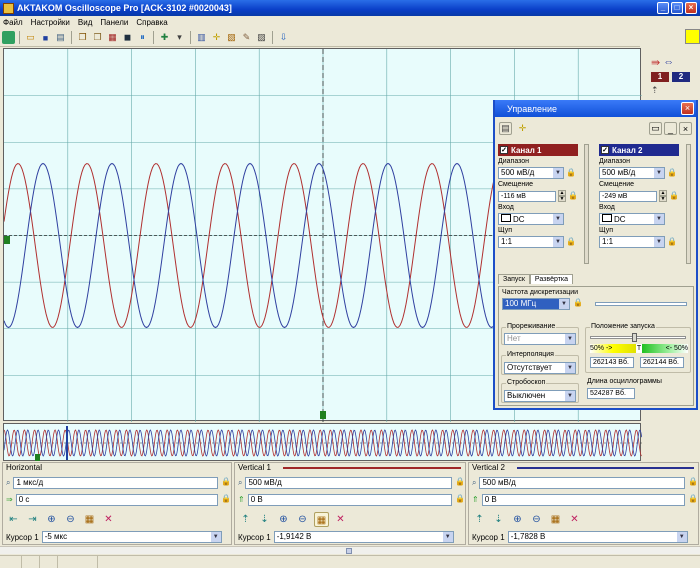 This screenshot has width=700, height=568. I want to click on pause-icon: ⏸, so click(142, 37).